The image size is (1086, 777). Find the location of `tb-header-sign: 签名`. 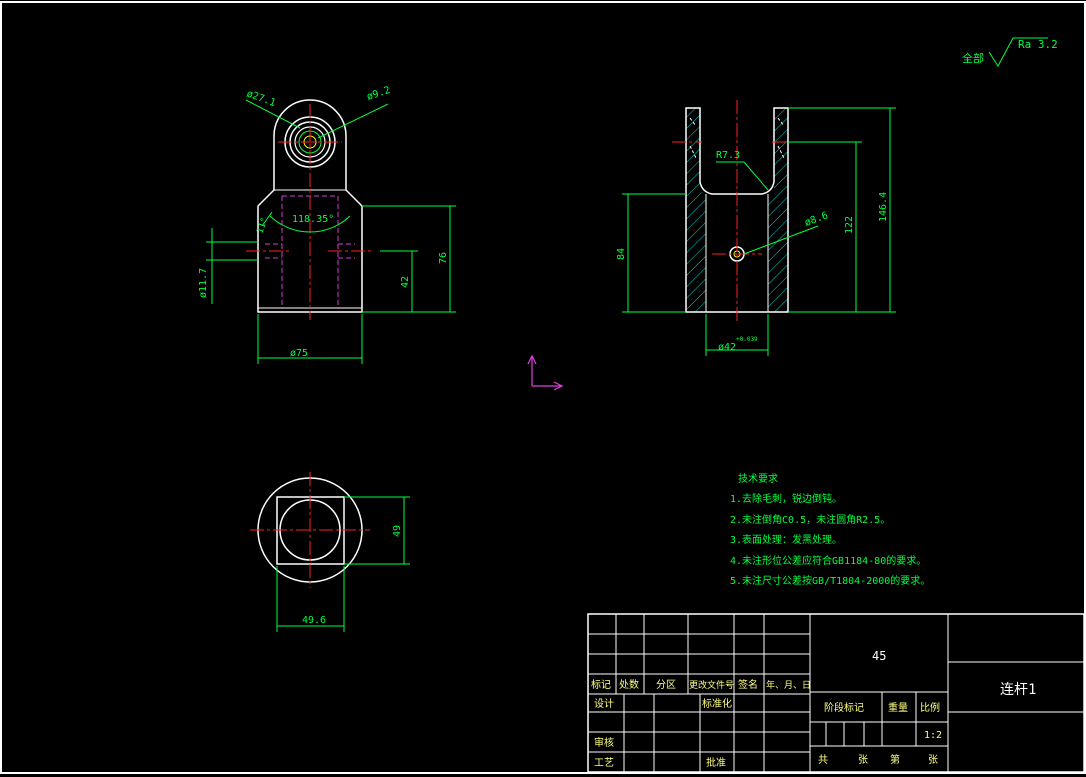

tb-header-sign: 签名 is located at coordinates (748, 684).